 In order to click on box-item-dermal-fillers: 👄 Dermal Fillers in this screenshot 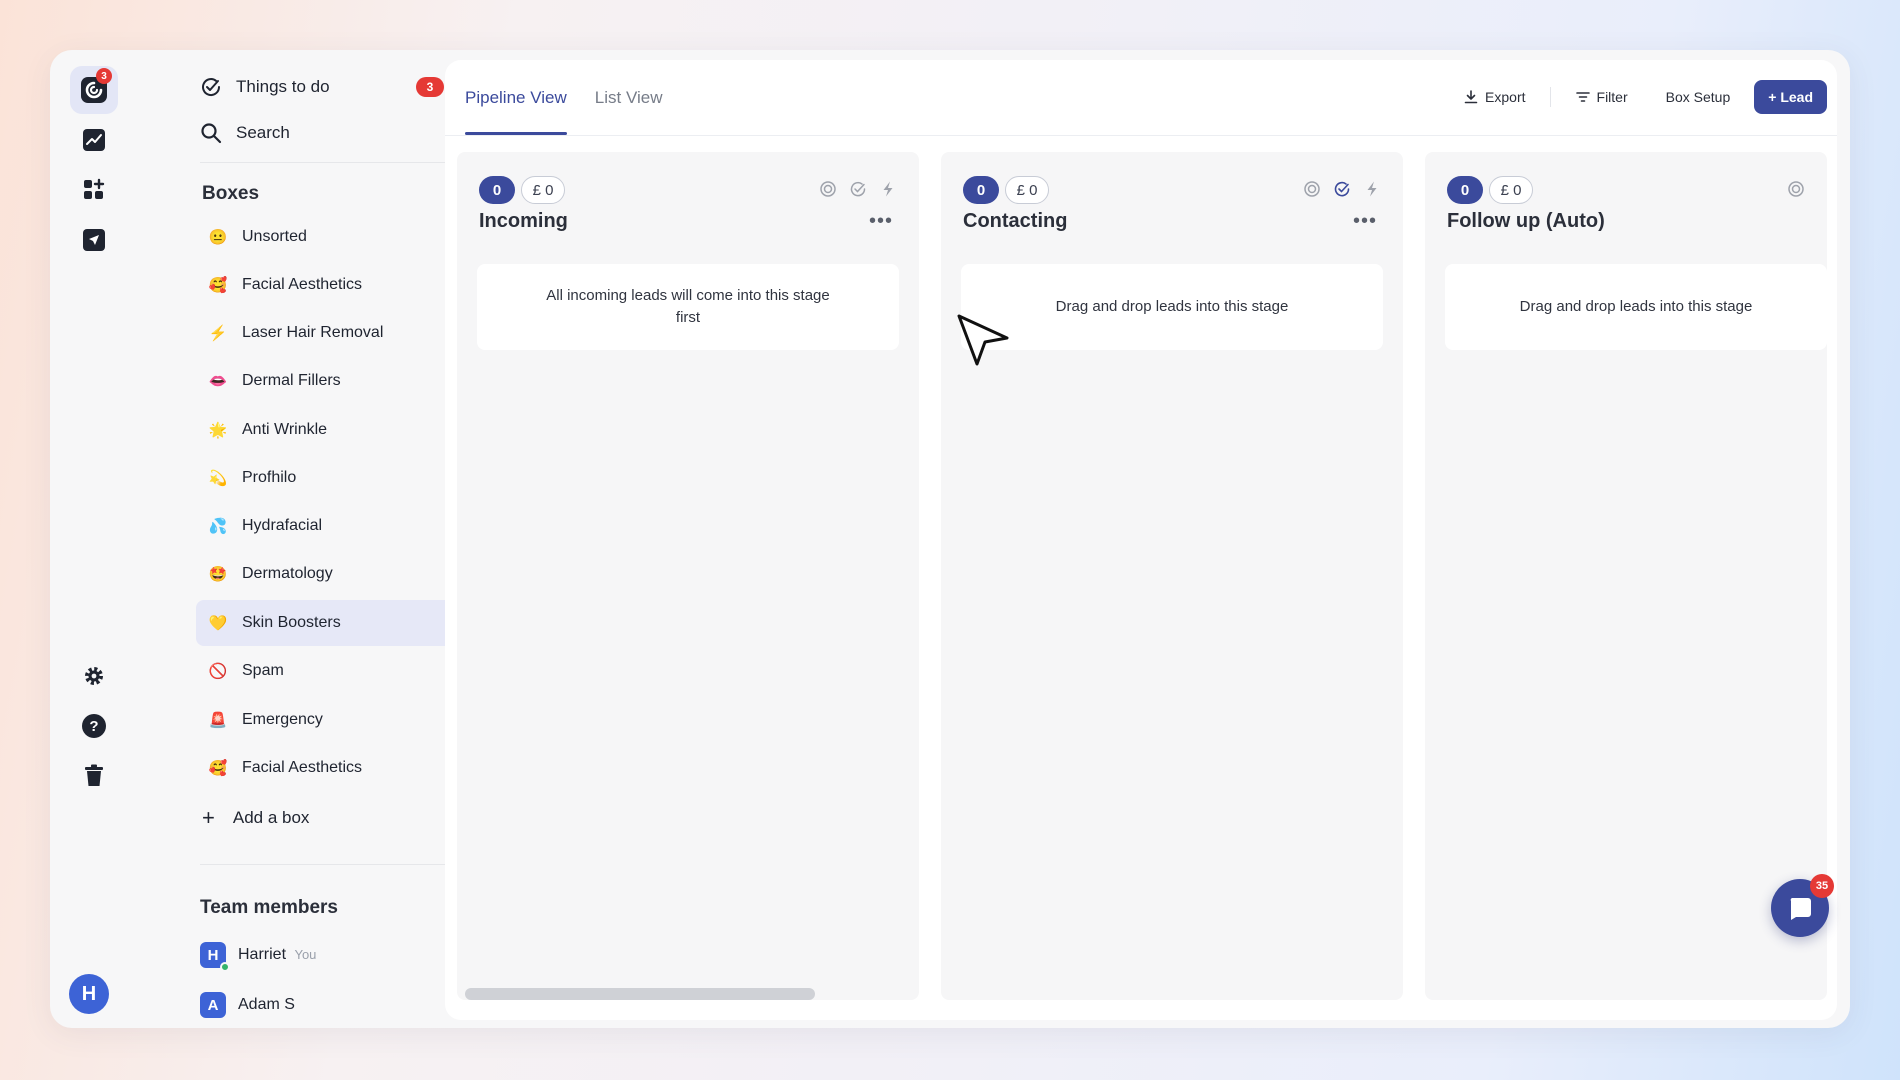, I will do `click(333, 381)`.